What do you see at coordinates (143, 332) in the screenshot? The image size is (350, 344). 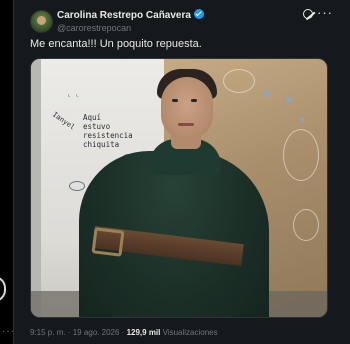 I see `views-count: 129,9 mil` at bounding box center [143, 332].